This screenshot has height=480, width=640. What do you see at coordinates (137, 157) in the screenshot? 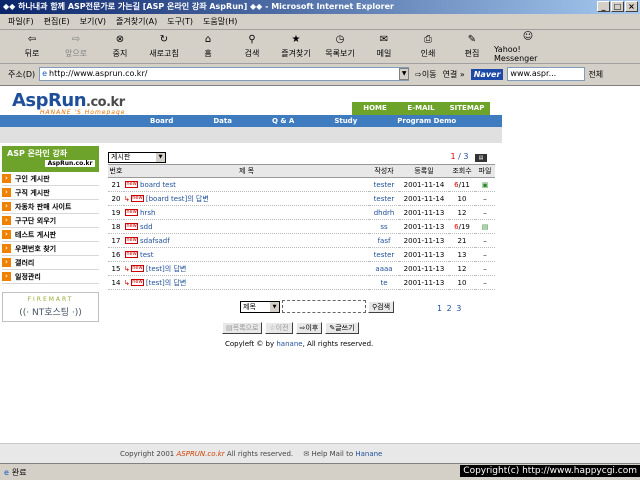
I see `board-category-select: 게시판 ▼` at bounding box center [137, 157].